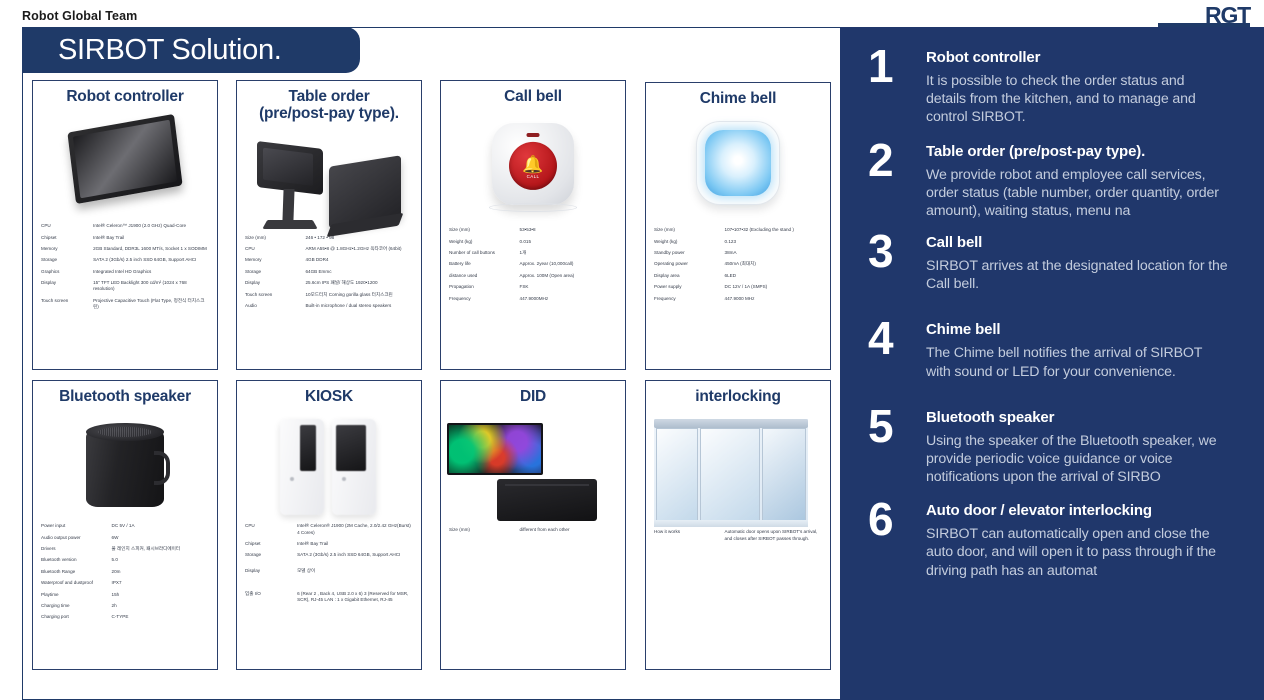  Describe the element at coordinates (881, 338) in the screenshot. I see `feature-number: 4` at that location.